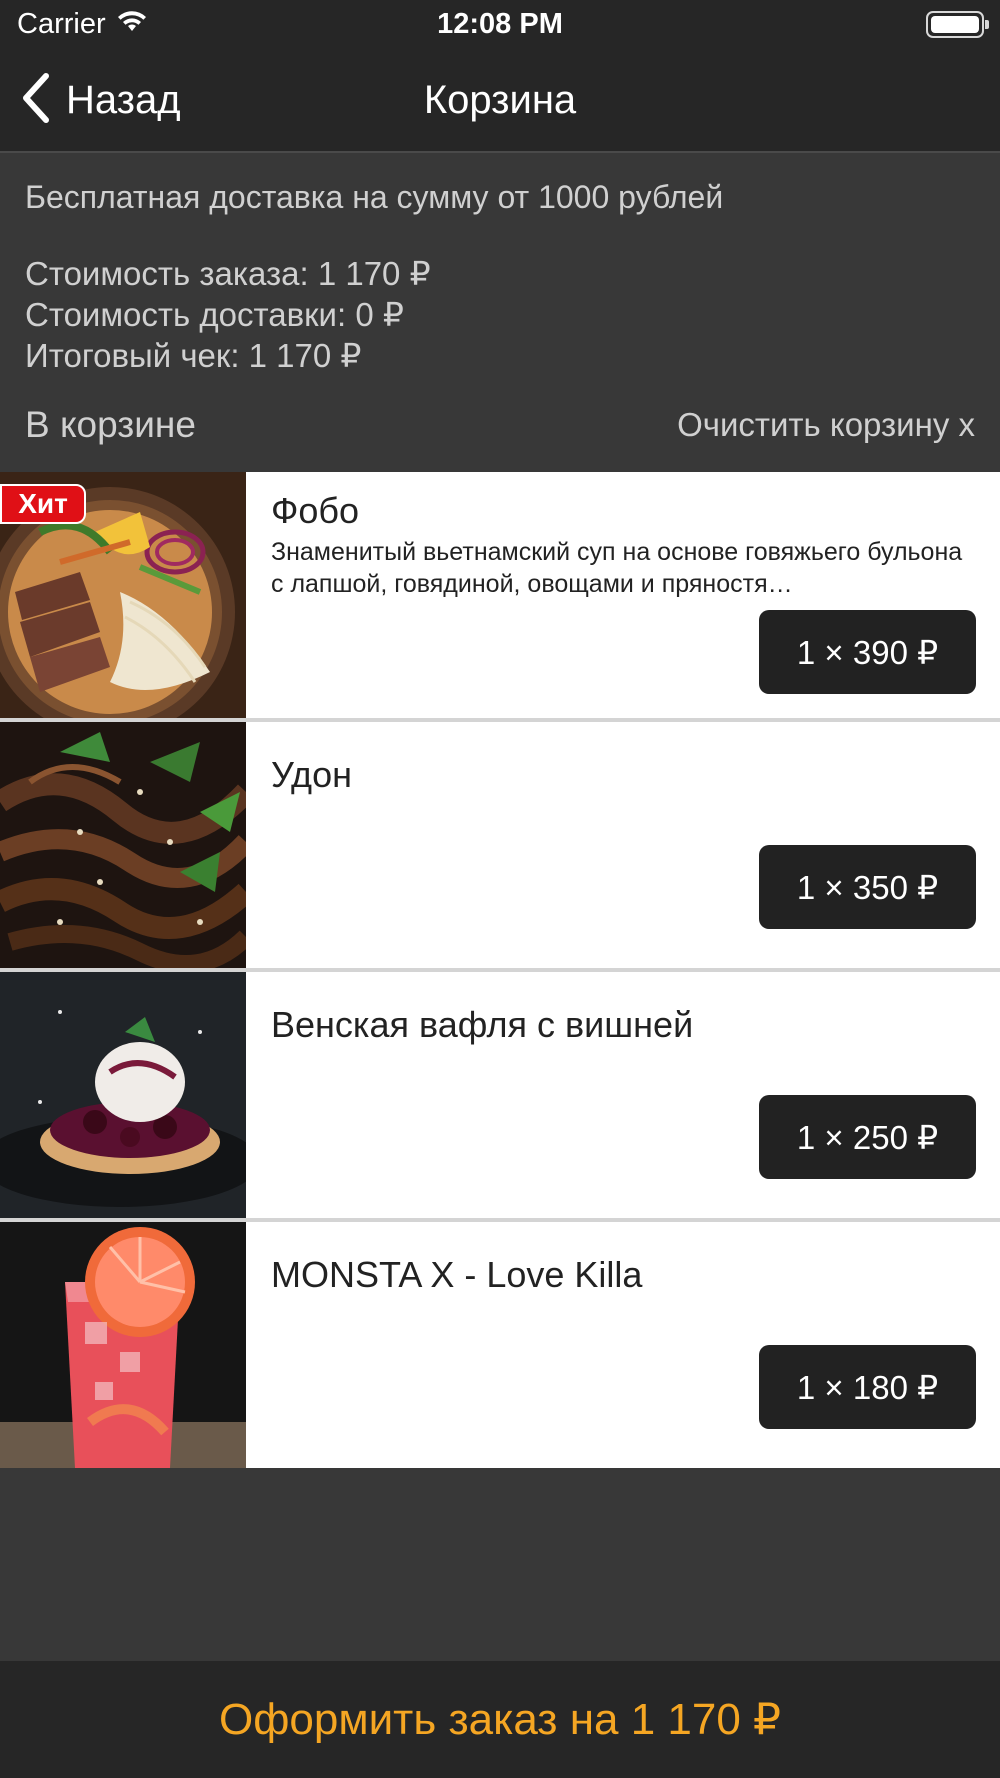 The image size is (1000, 1778). What do you see at coordinates (867, 1137) in the screenshot?
I see `item-quantity-price-button: 1 × 250 ₽` at bounding box center [867, 1137].